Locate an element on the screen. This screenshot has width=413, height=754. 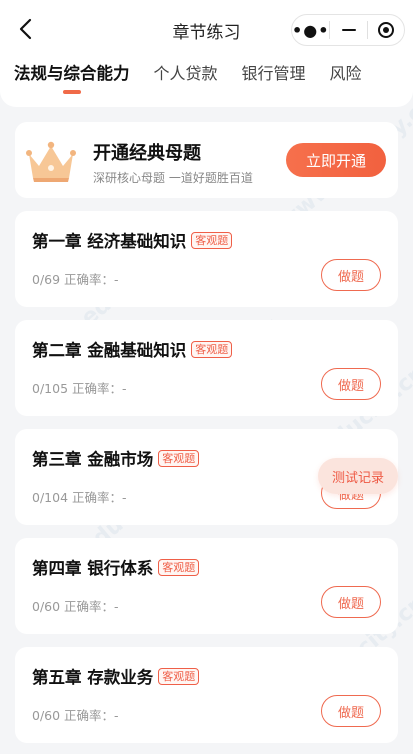
chapter-card: 第一章 经济基础知识 客观题 0/69 正确率：- 做题 is located at coordinates (206, 259).